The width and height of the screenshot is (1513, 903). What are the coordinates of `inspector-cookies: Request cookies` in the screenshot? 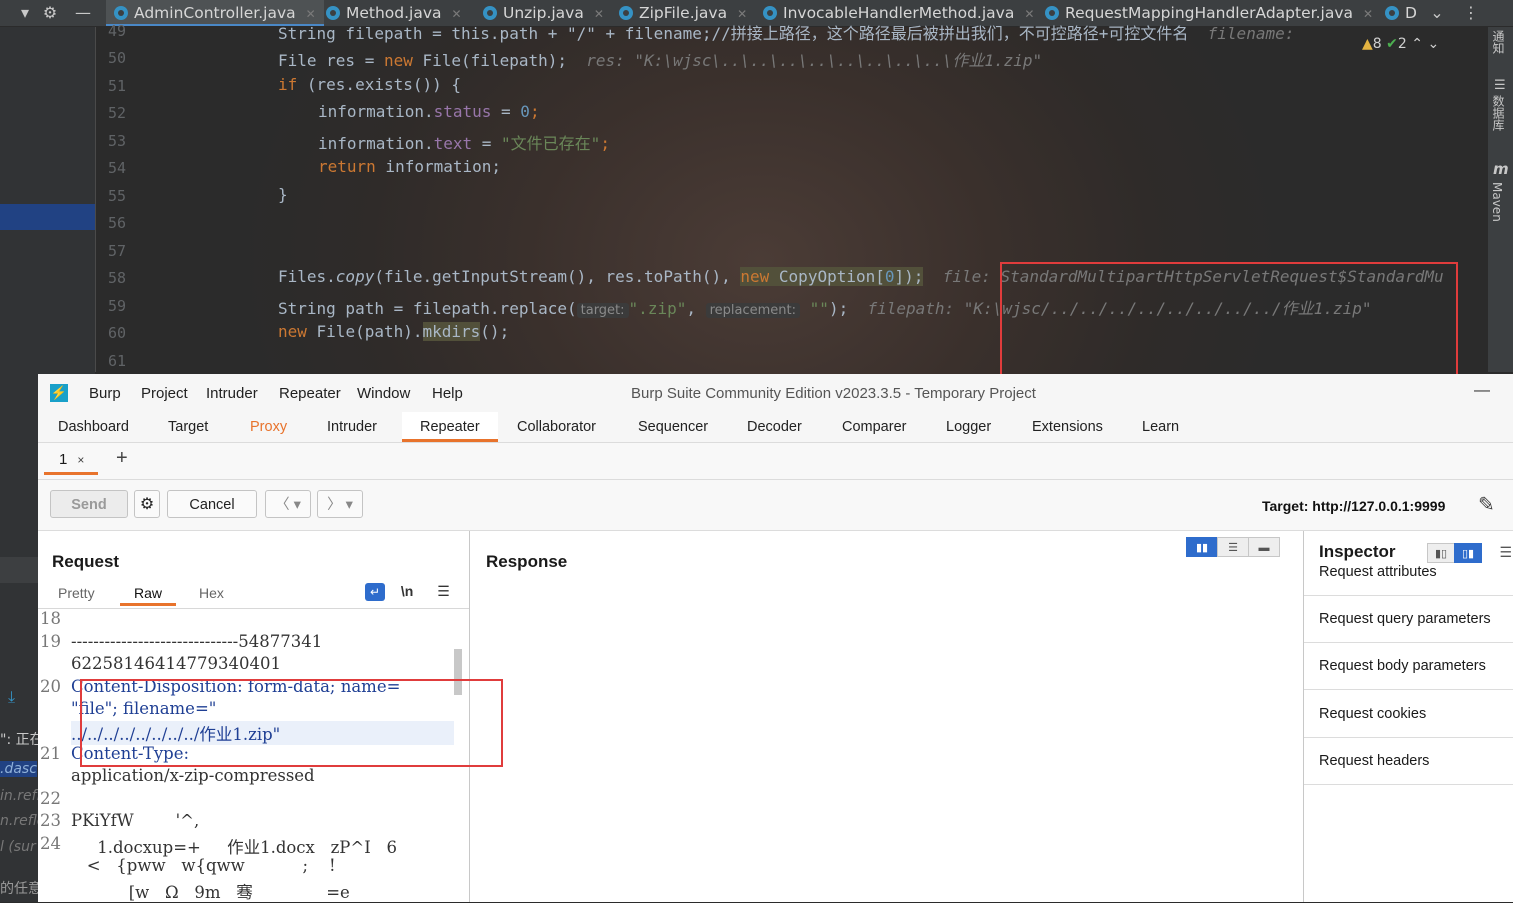 It's located at (1408, 714).